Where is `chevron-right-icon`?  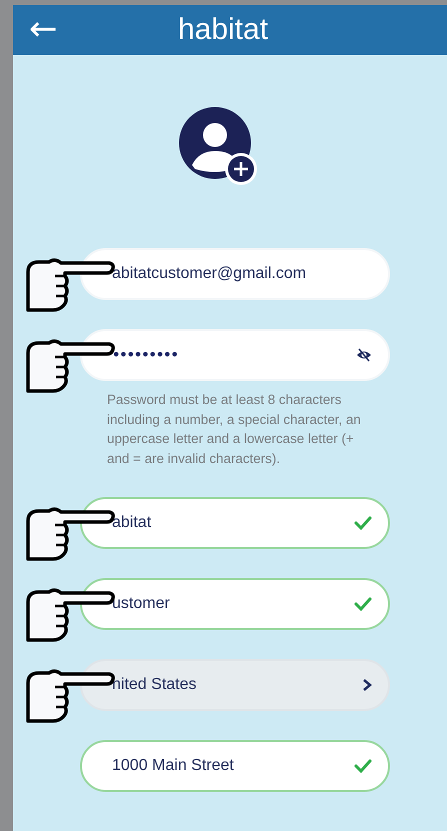 chevron-right-icon is located at coordinates (367, 685).